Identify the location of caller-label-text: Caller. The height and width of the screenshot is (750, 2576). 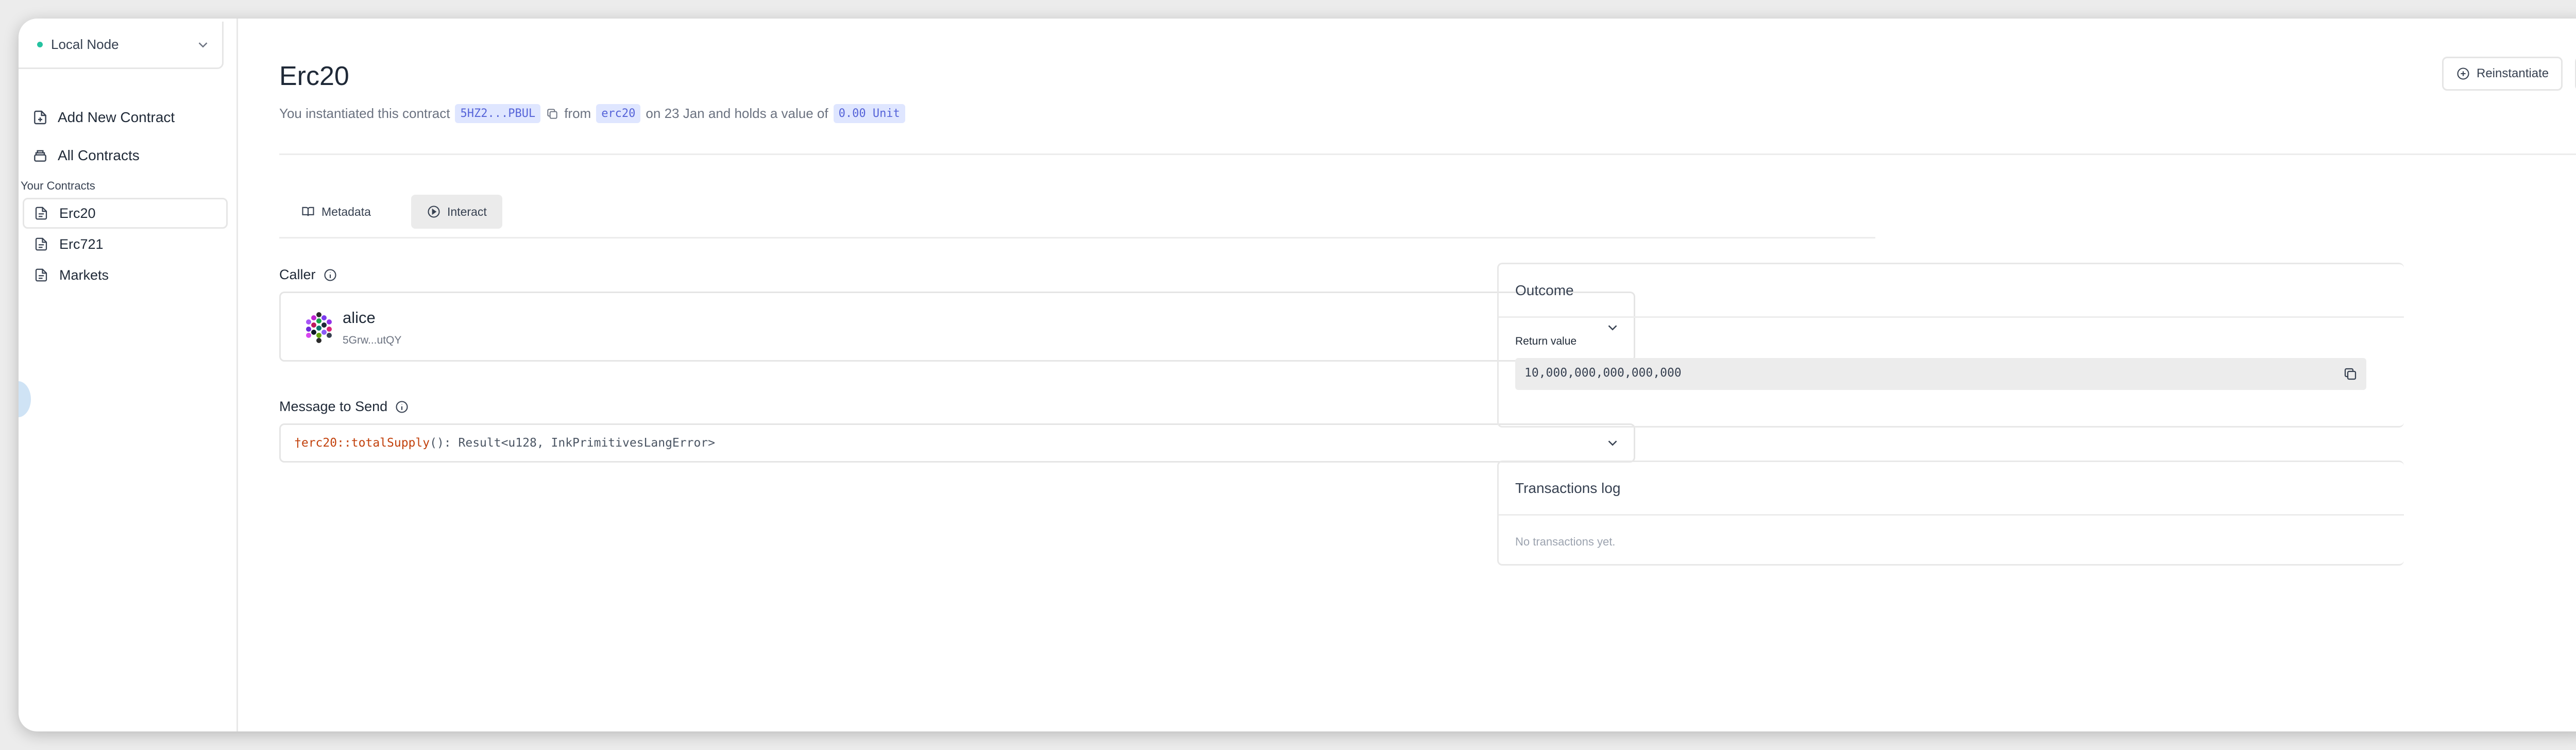
(297, 274).